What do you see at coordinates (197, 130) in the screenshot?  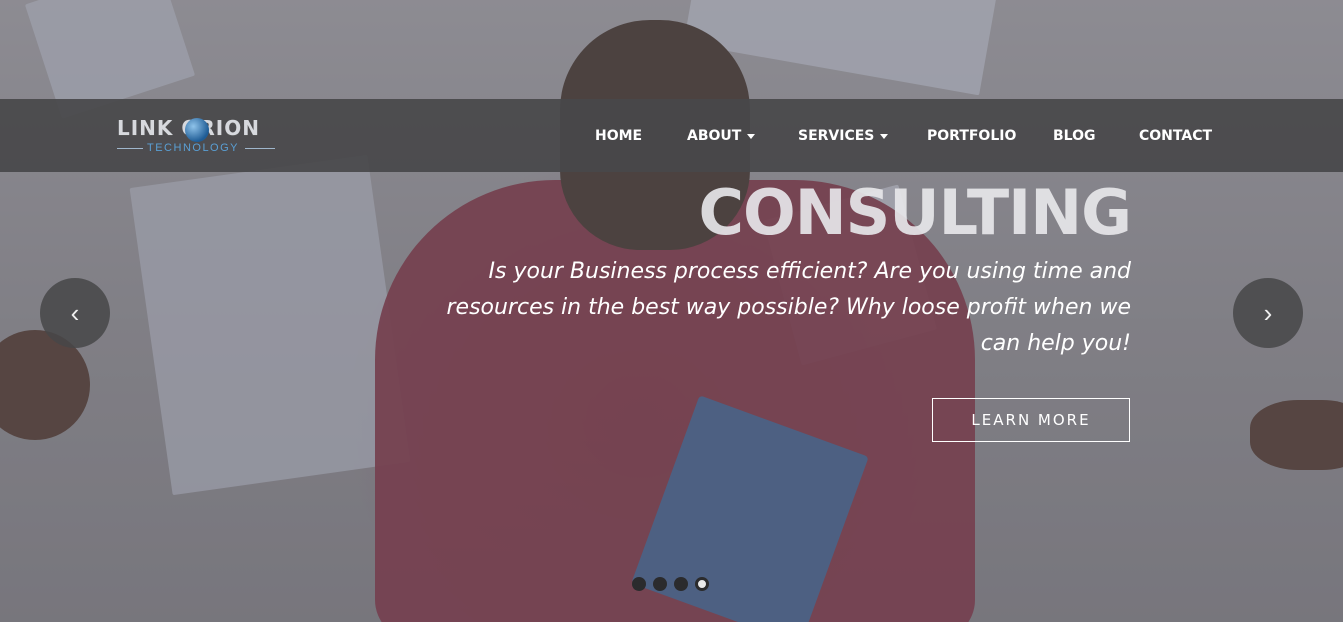 I see `globe-icon` at bounding box center [197, 130].